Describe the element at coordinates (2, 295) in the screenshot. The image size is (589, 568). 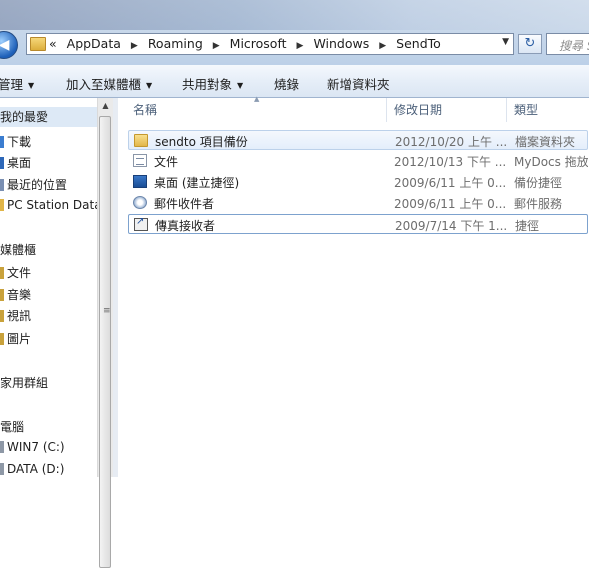
I see `music-icon` at that location.